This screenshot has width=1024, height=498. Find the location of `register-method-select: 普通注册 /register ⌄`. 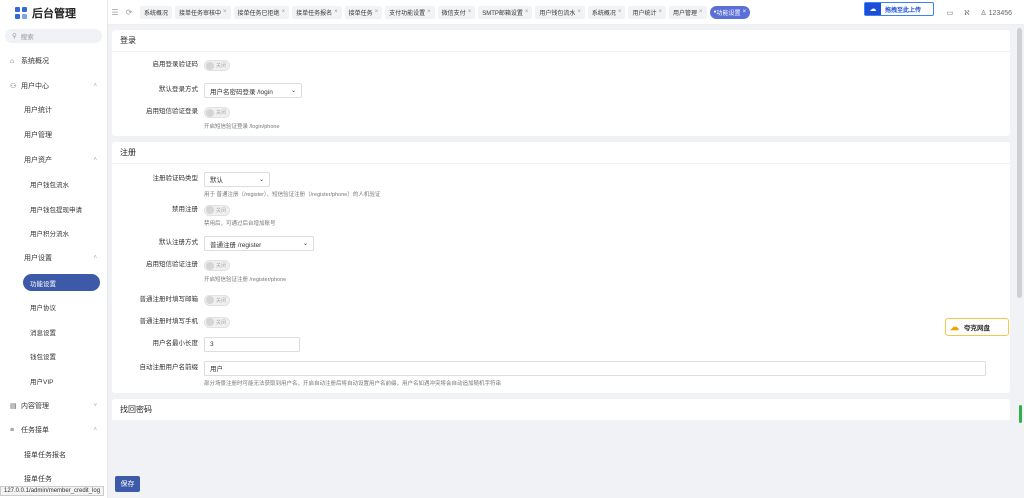

register-method-select: 普通注册 /register ⌄ is located at coordinates (259, 243).